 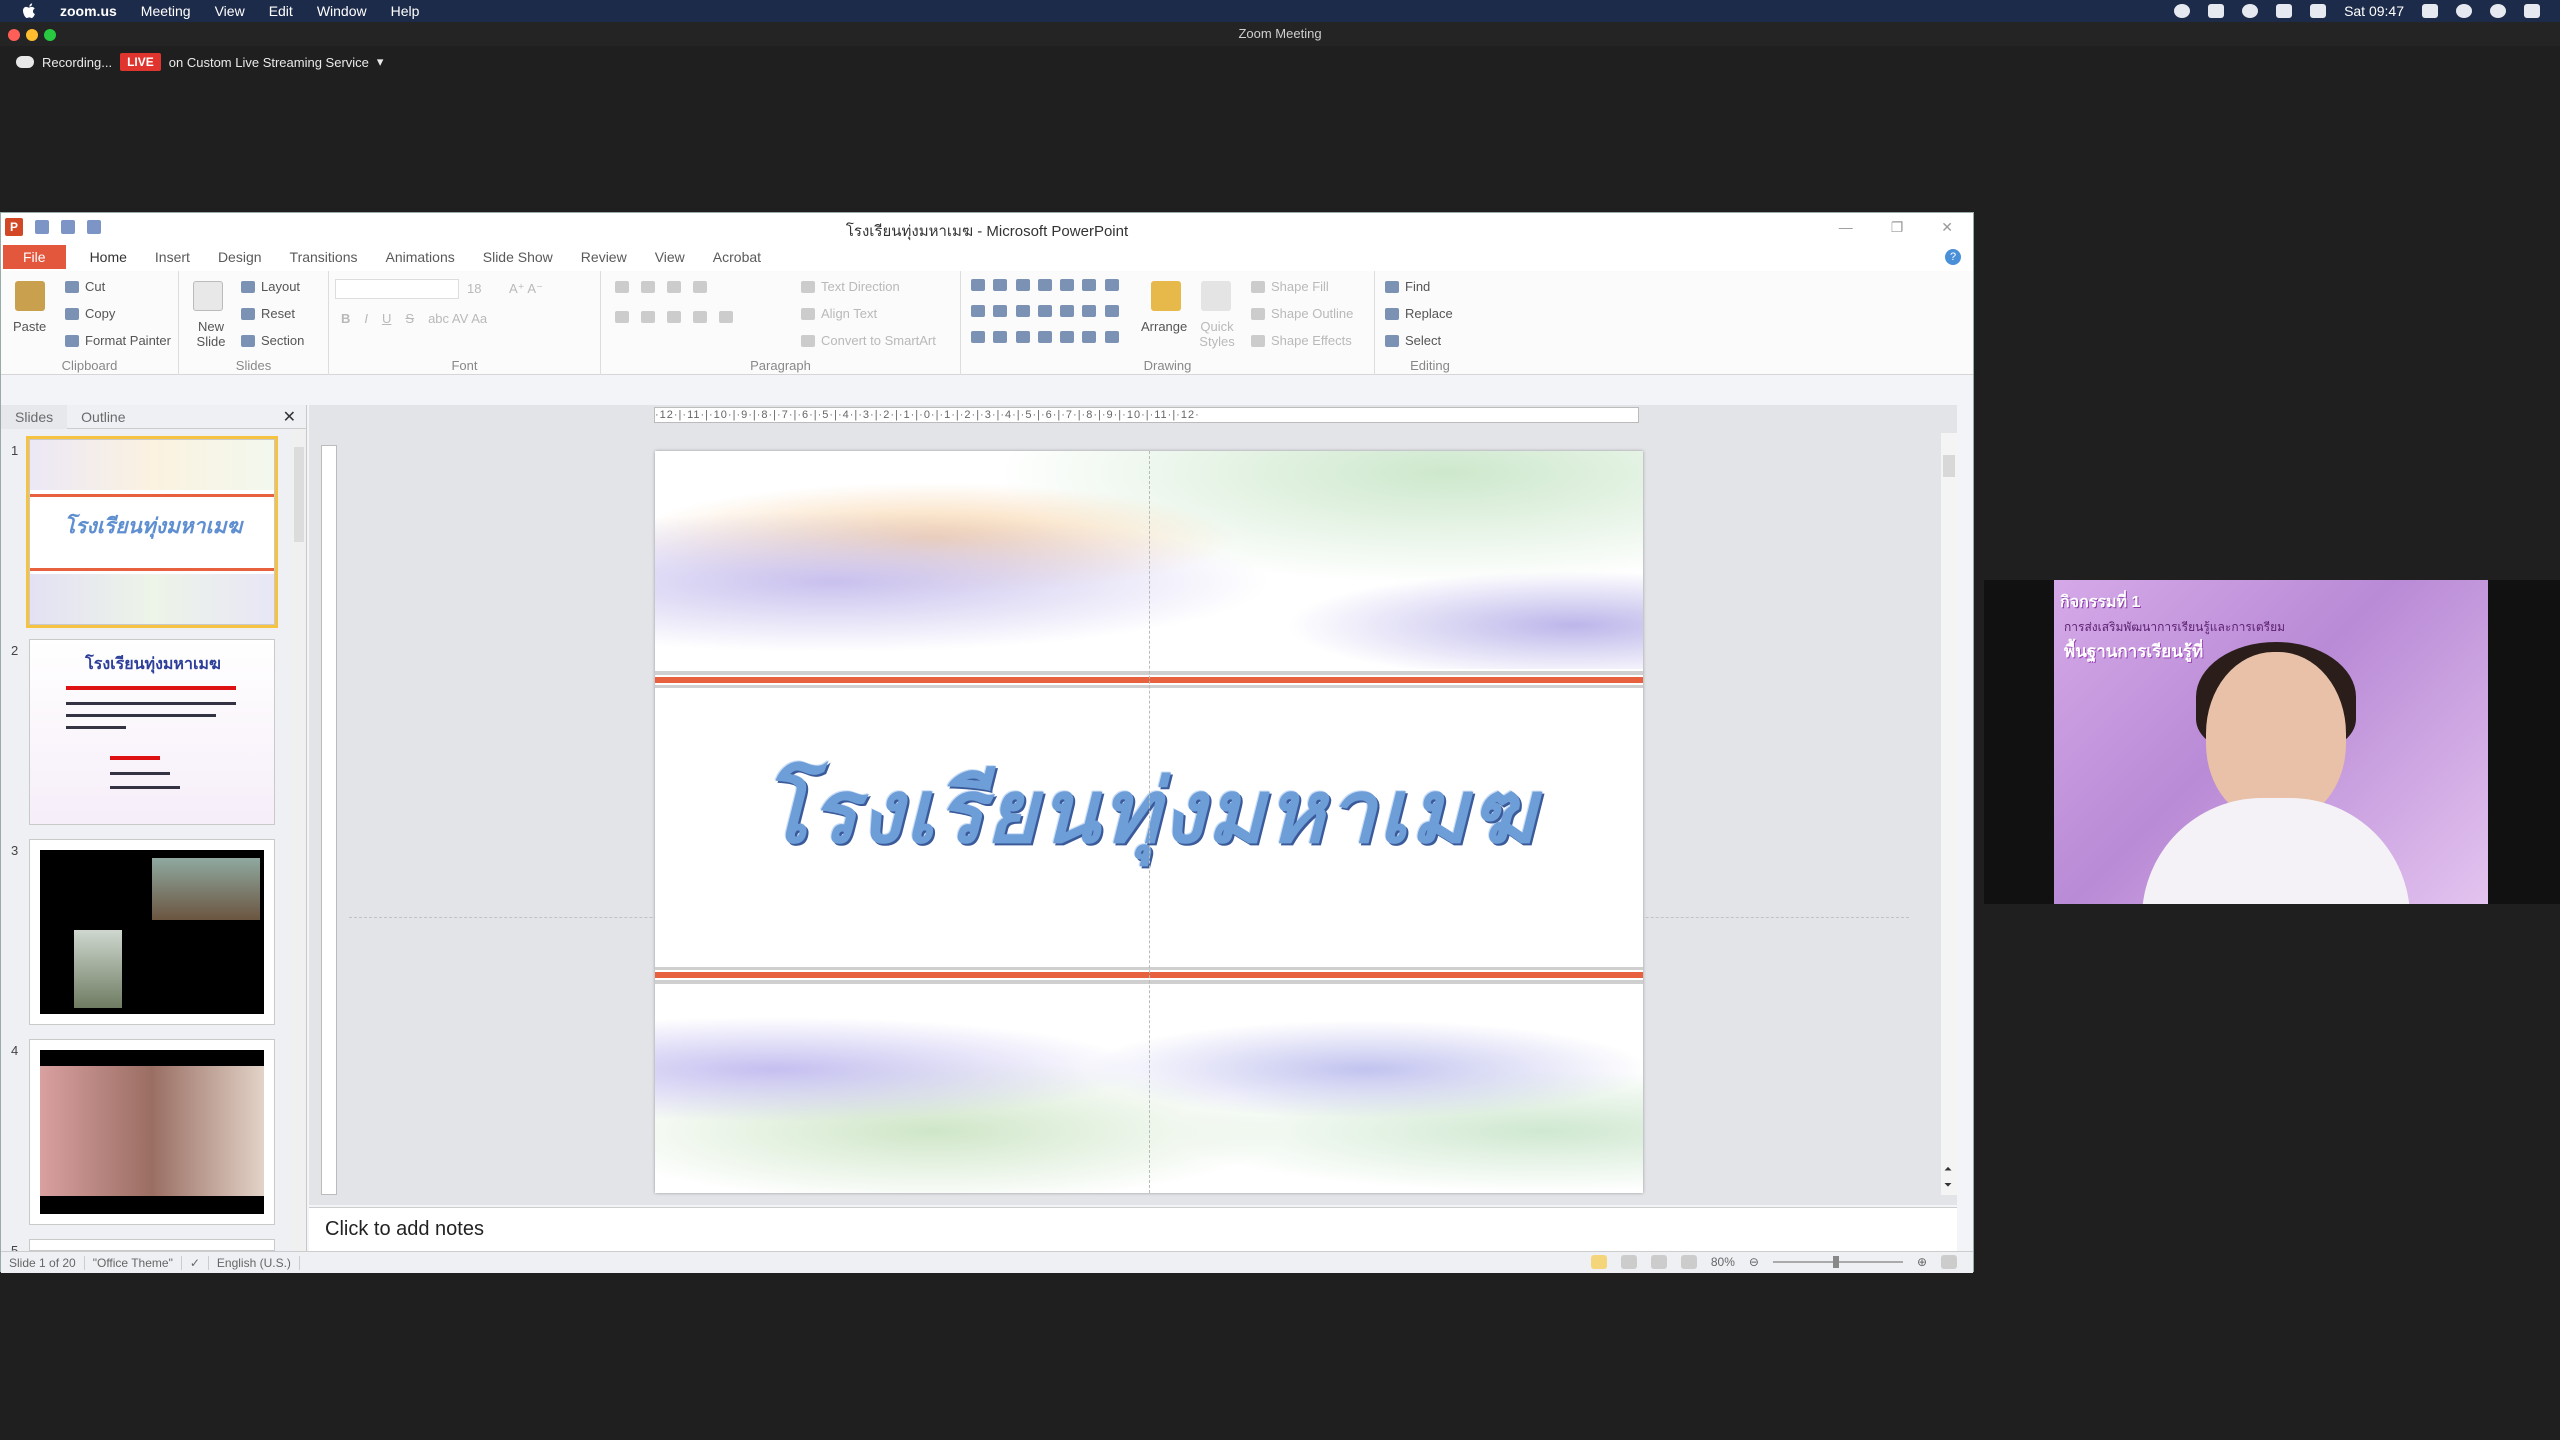 What do you see at coordinates (1949, 814) in the screenshot?
I see `vertical-scrollbar: ⏶ ⏷` at bounding box center [1949, 814].